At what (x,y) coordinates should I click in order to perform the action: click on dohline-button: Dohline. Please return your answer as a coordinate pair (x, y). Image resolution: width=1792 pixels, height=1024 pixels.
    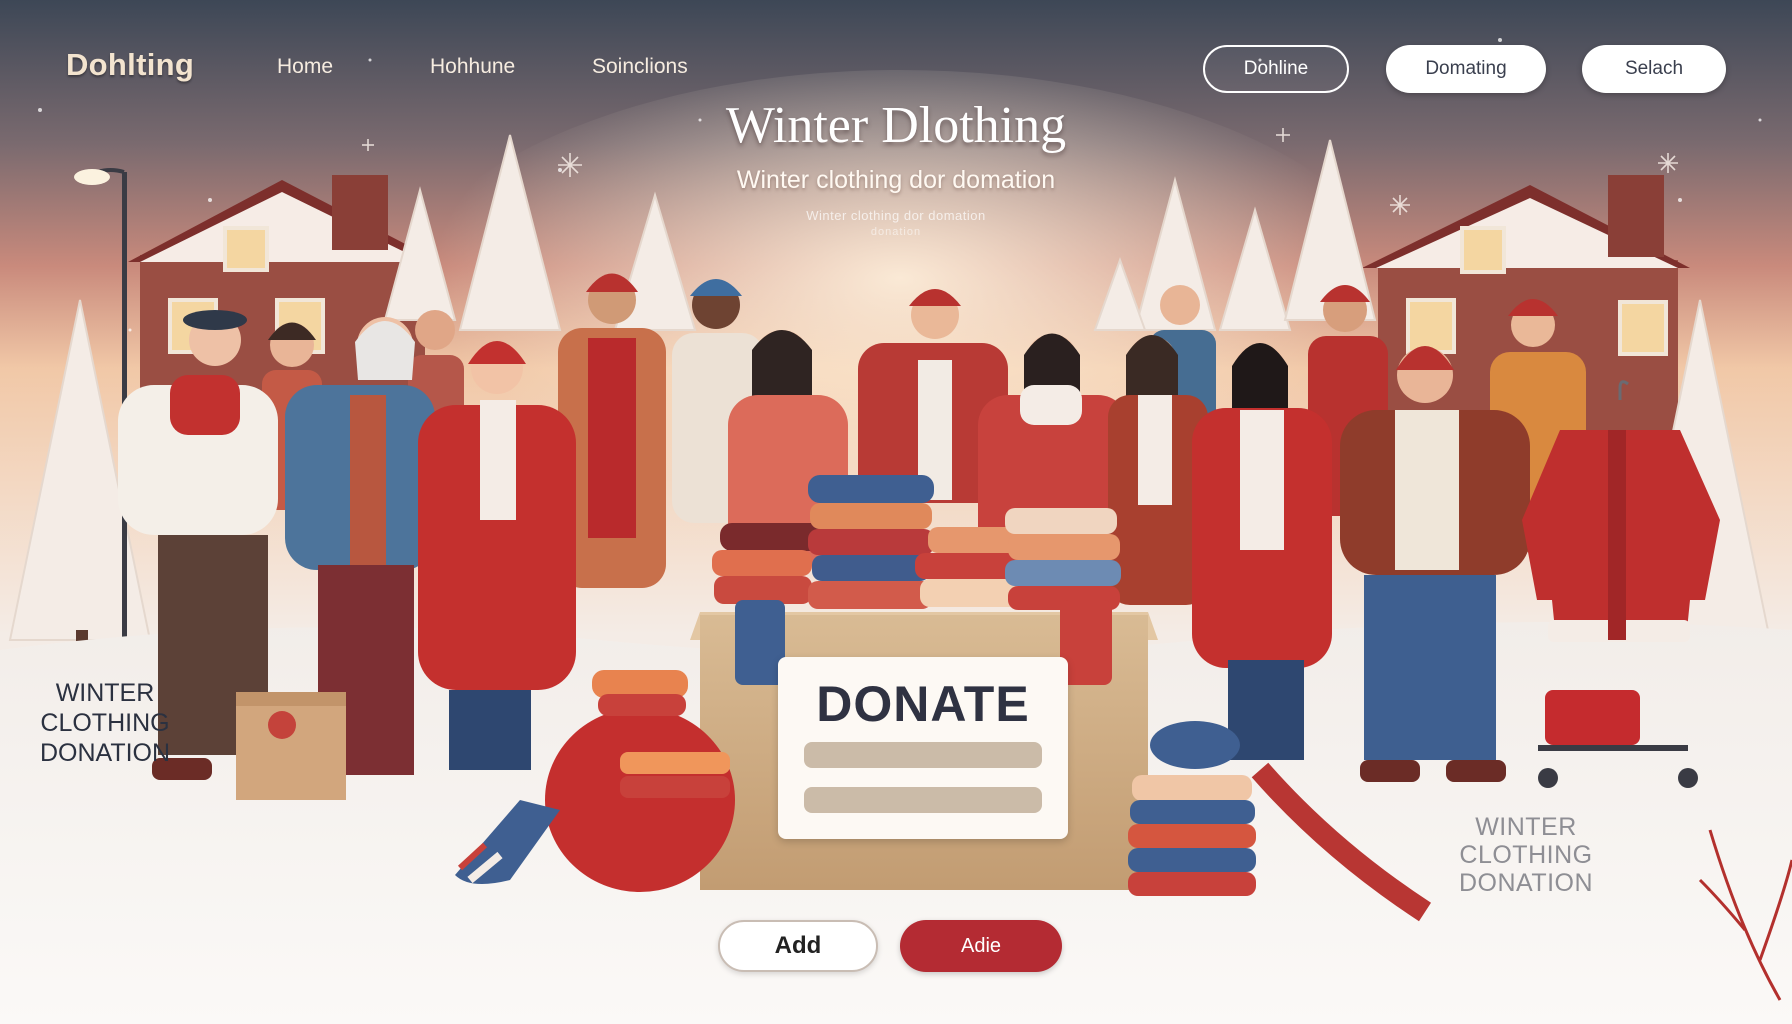
    Looking at the image, I should click on (1276, 69).